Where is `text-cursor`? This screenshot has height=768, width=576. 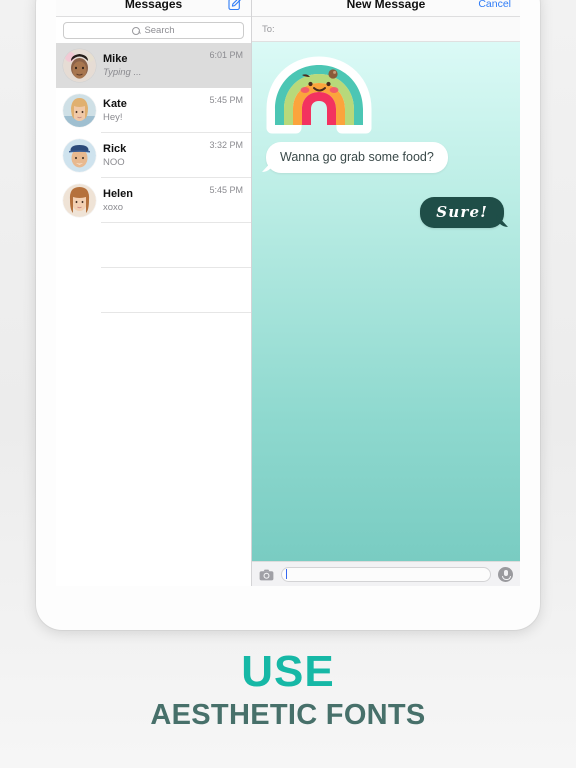
text-cursor is located at coordinates (287, 574).